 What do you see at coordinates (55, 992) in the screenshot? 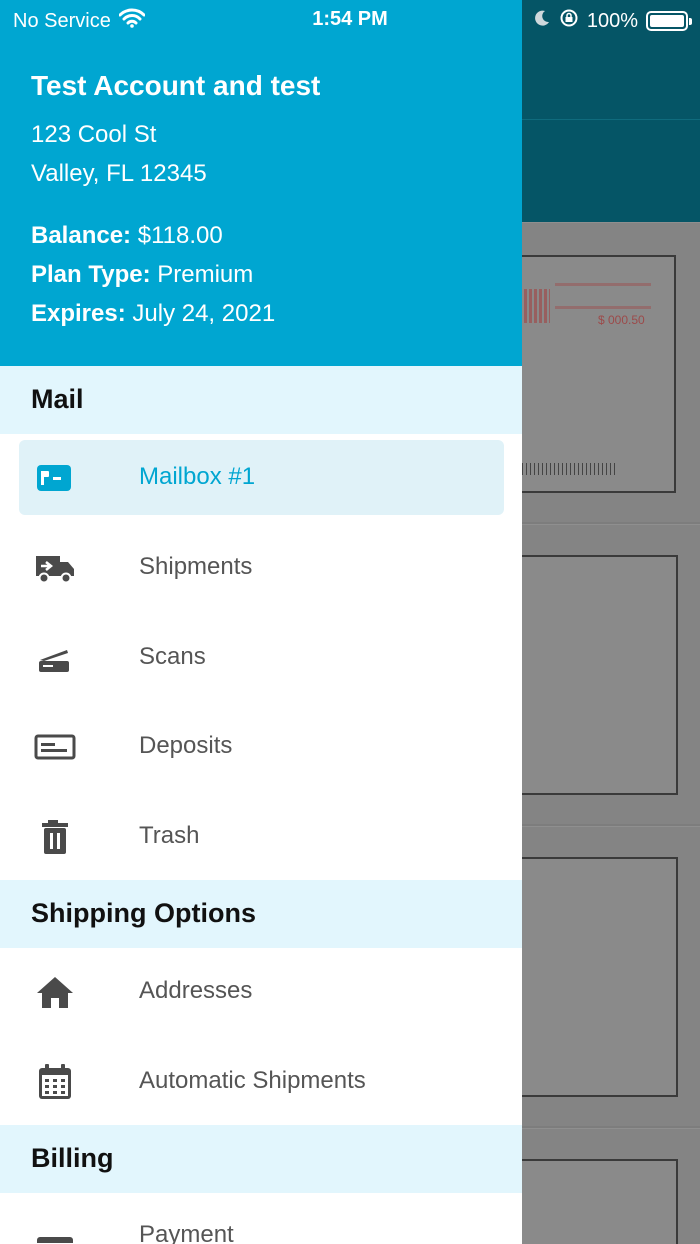
I see `home-icon` at bounding box center [55, 992].